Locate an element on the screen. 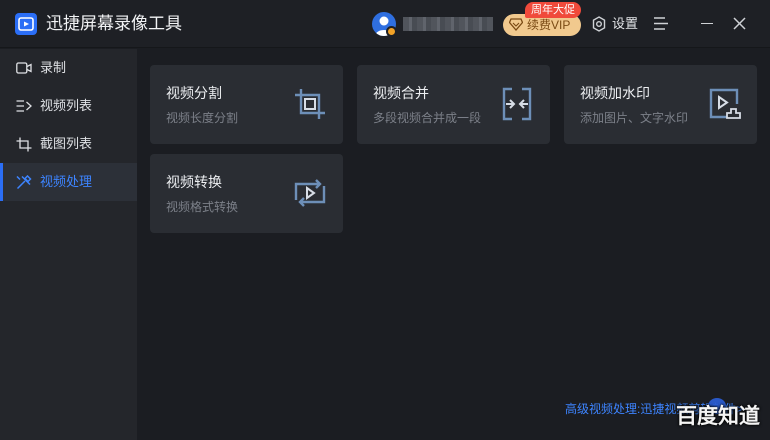  watermark-icon is located at coordinates (725, 103).